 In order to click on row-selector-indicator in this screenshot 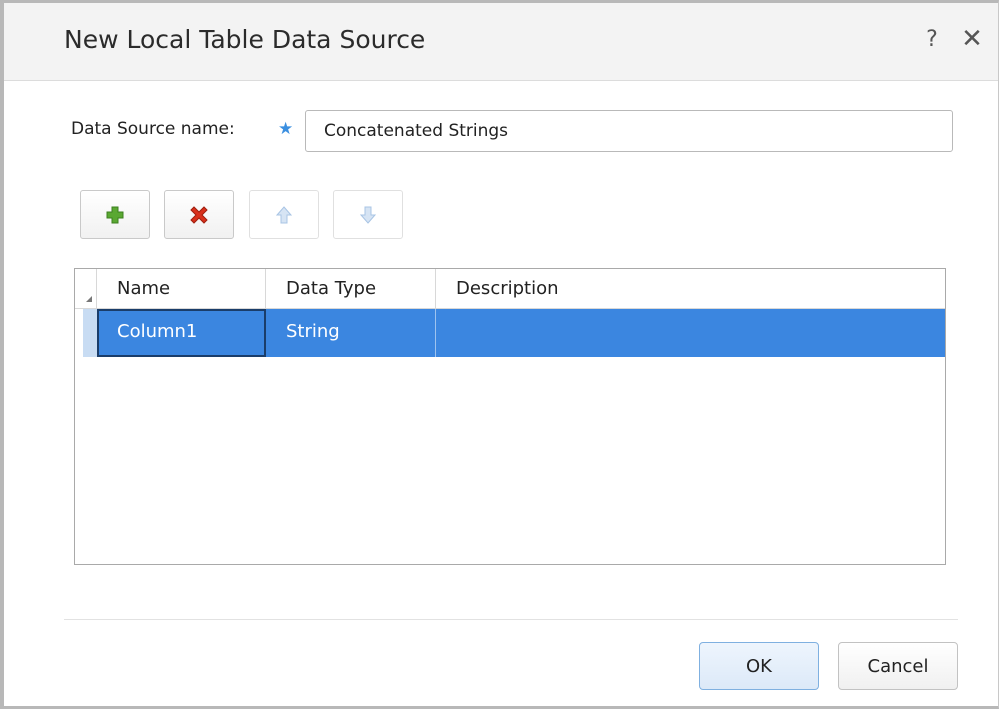, I will do `click(90, 333)`.